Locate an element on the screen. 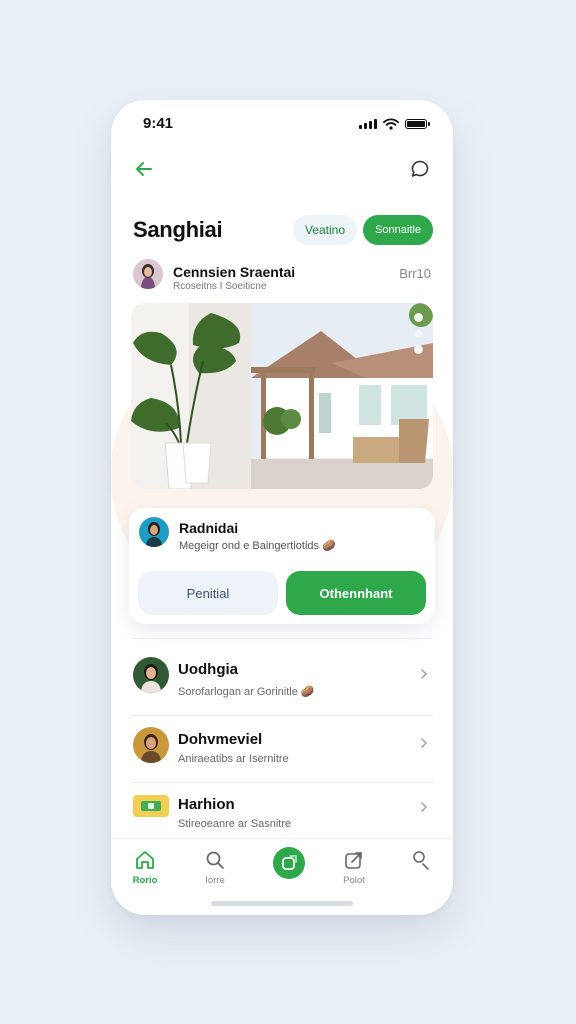  list-item-title: Dohvmeviel is located at coordinates (220, 739).